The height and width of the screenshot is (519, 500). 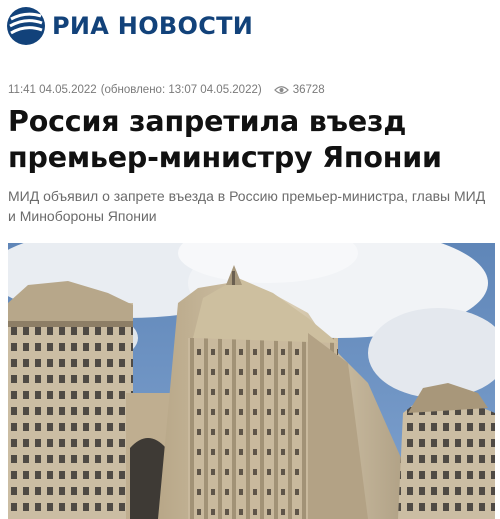 What do you see at coordinates (52, 90) in the screenshot?
I see `published-time: 11:41 04.05.2022` at bounding box center [52, 90].